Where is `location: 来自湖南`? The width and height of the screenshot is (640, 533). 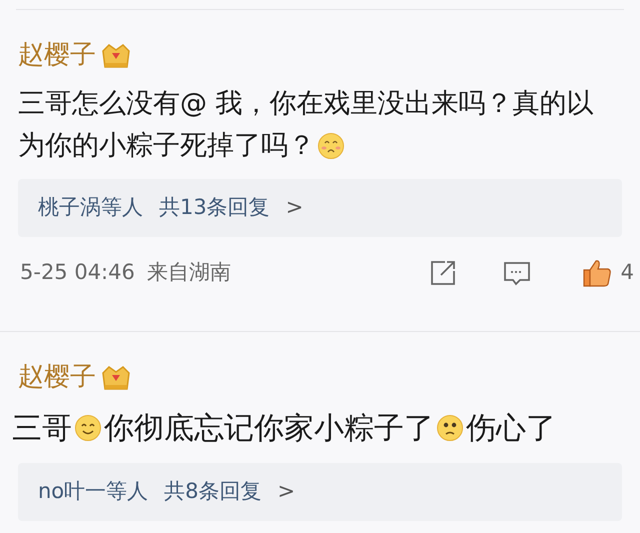
location: 来自湖南 is located at coordinates (188, 272).